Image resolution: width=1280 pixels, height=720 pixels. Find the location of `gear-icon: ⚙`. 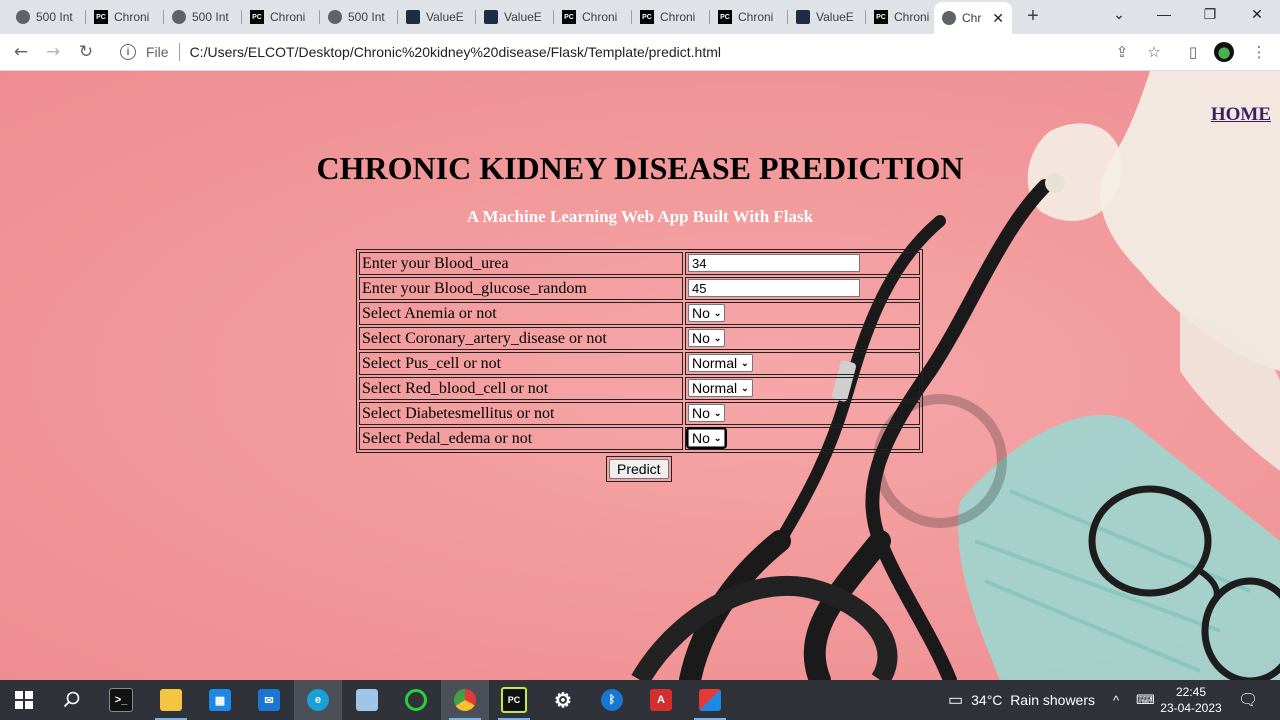

gear-icon: ⚙ is located at coordinates (563, 700).